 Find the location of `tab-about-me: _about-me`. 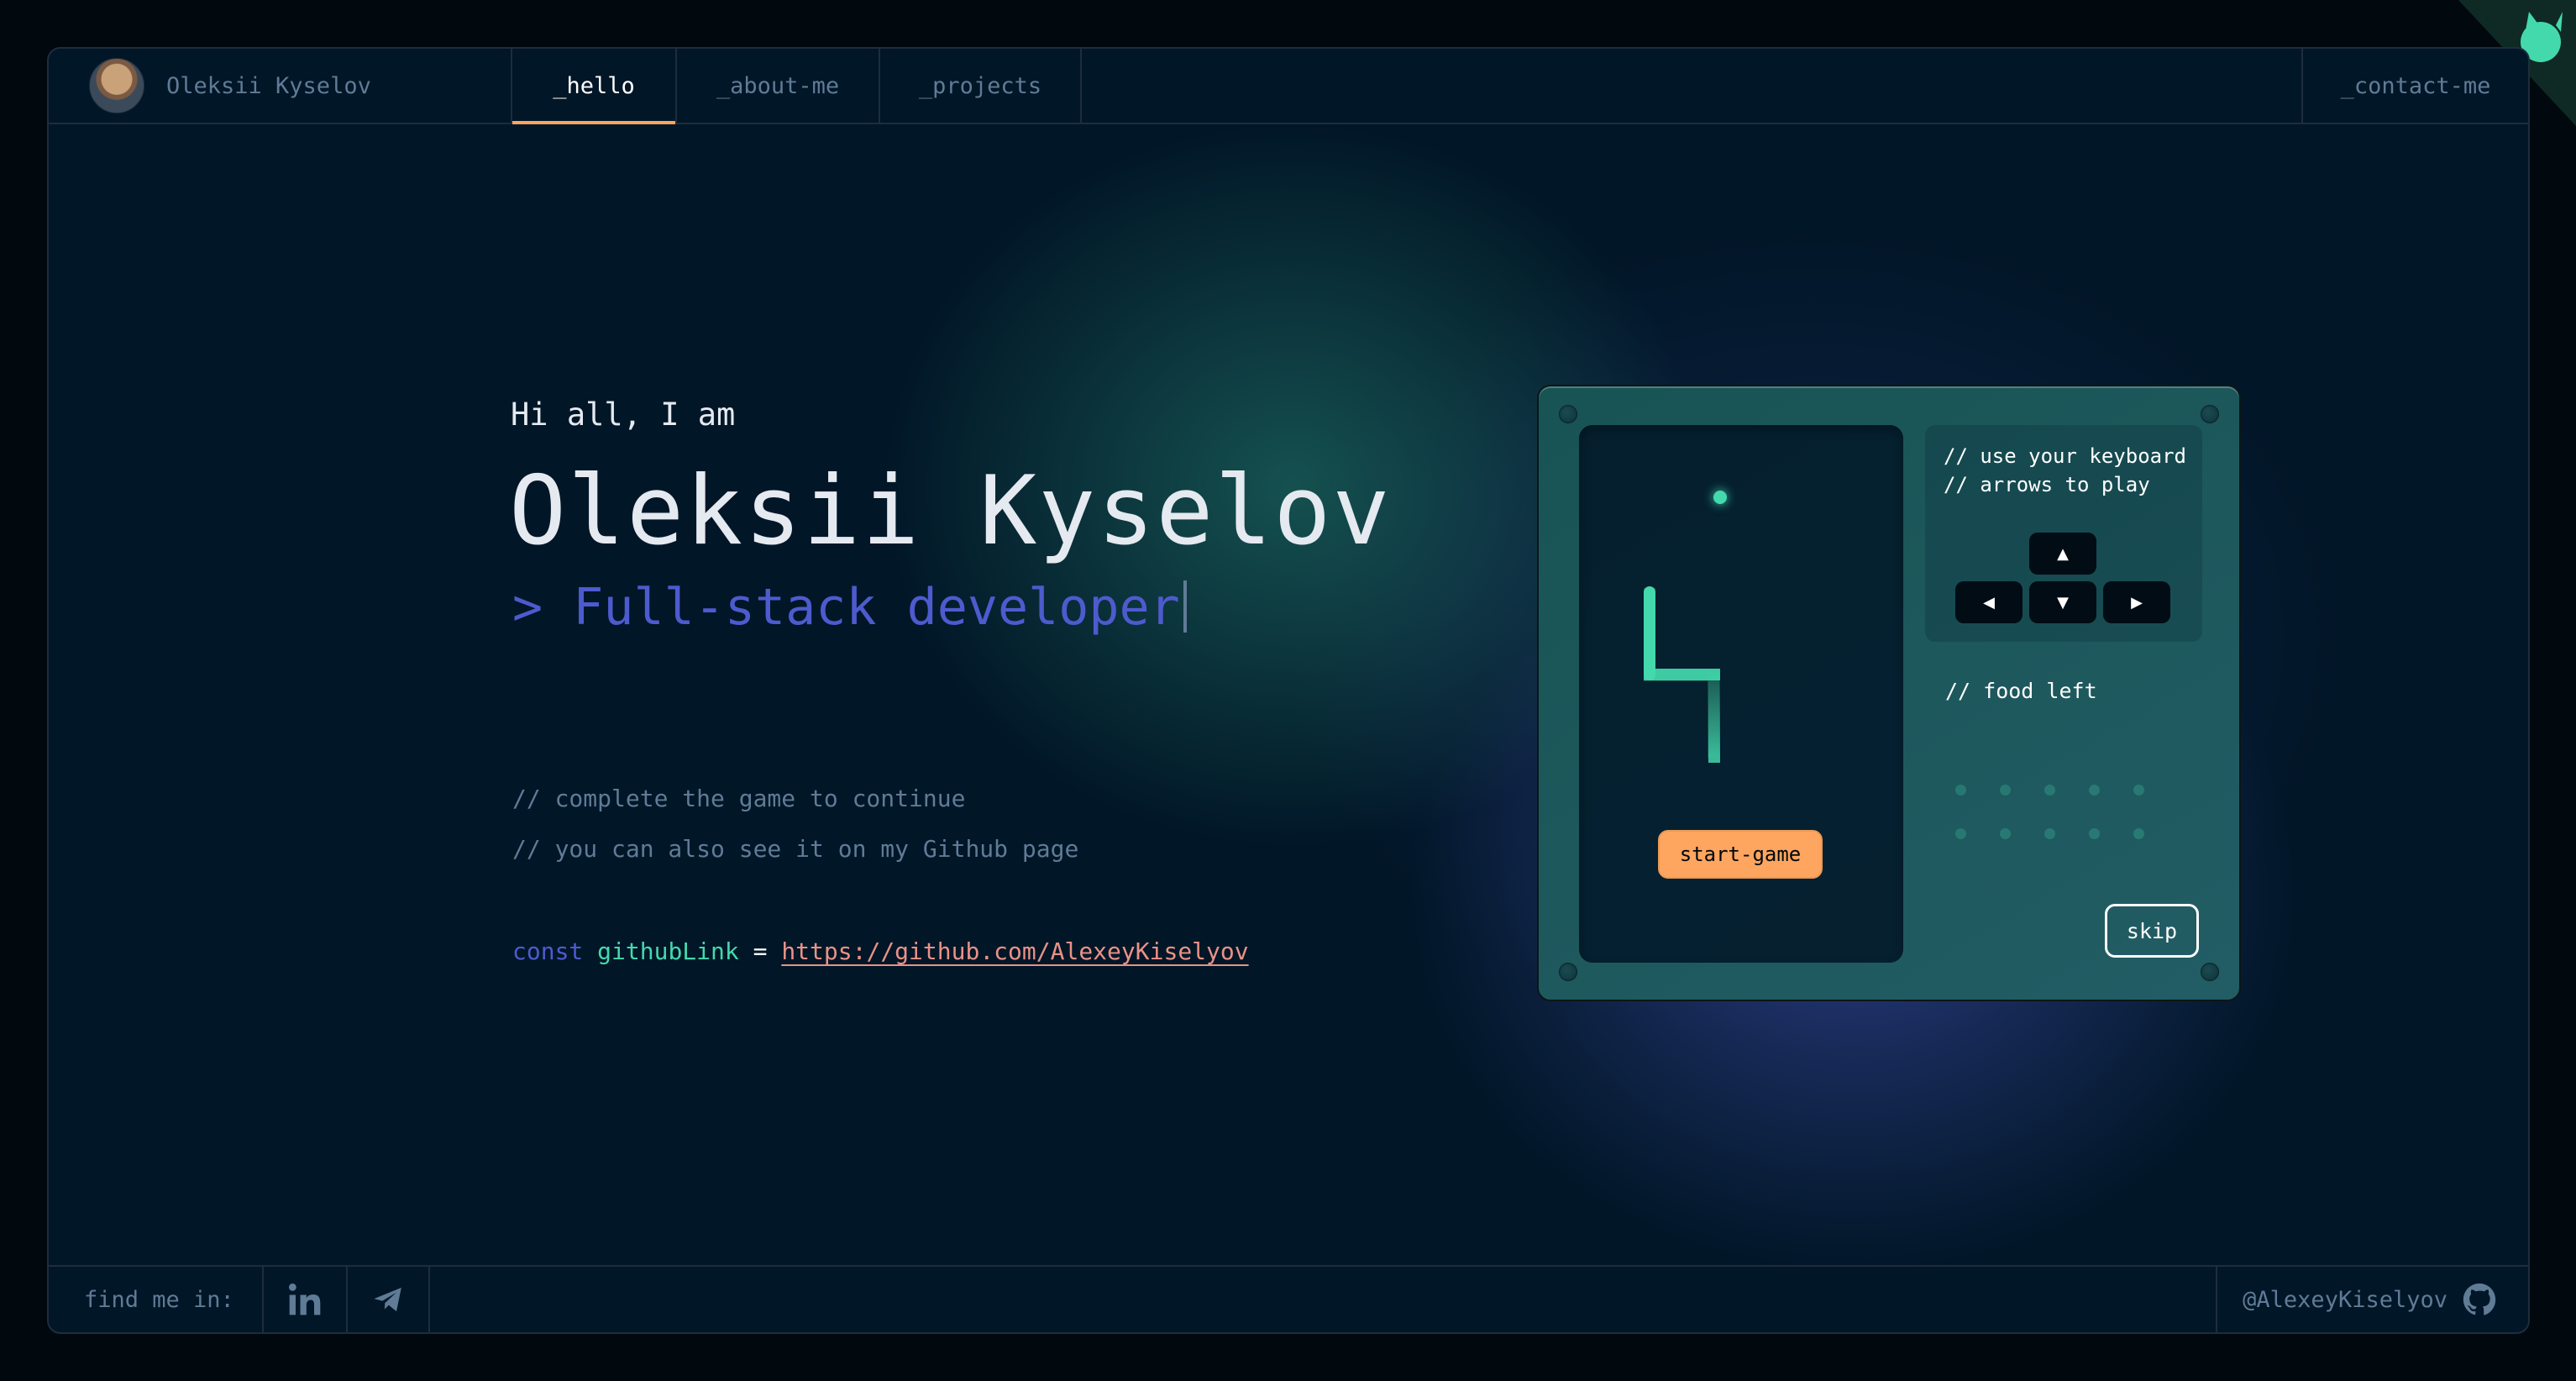

tab-about-me: _about-me is located at coordinates (777, 86).